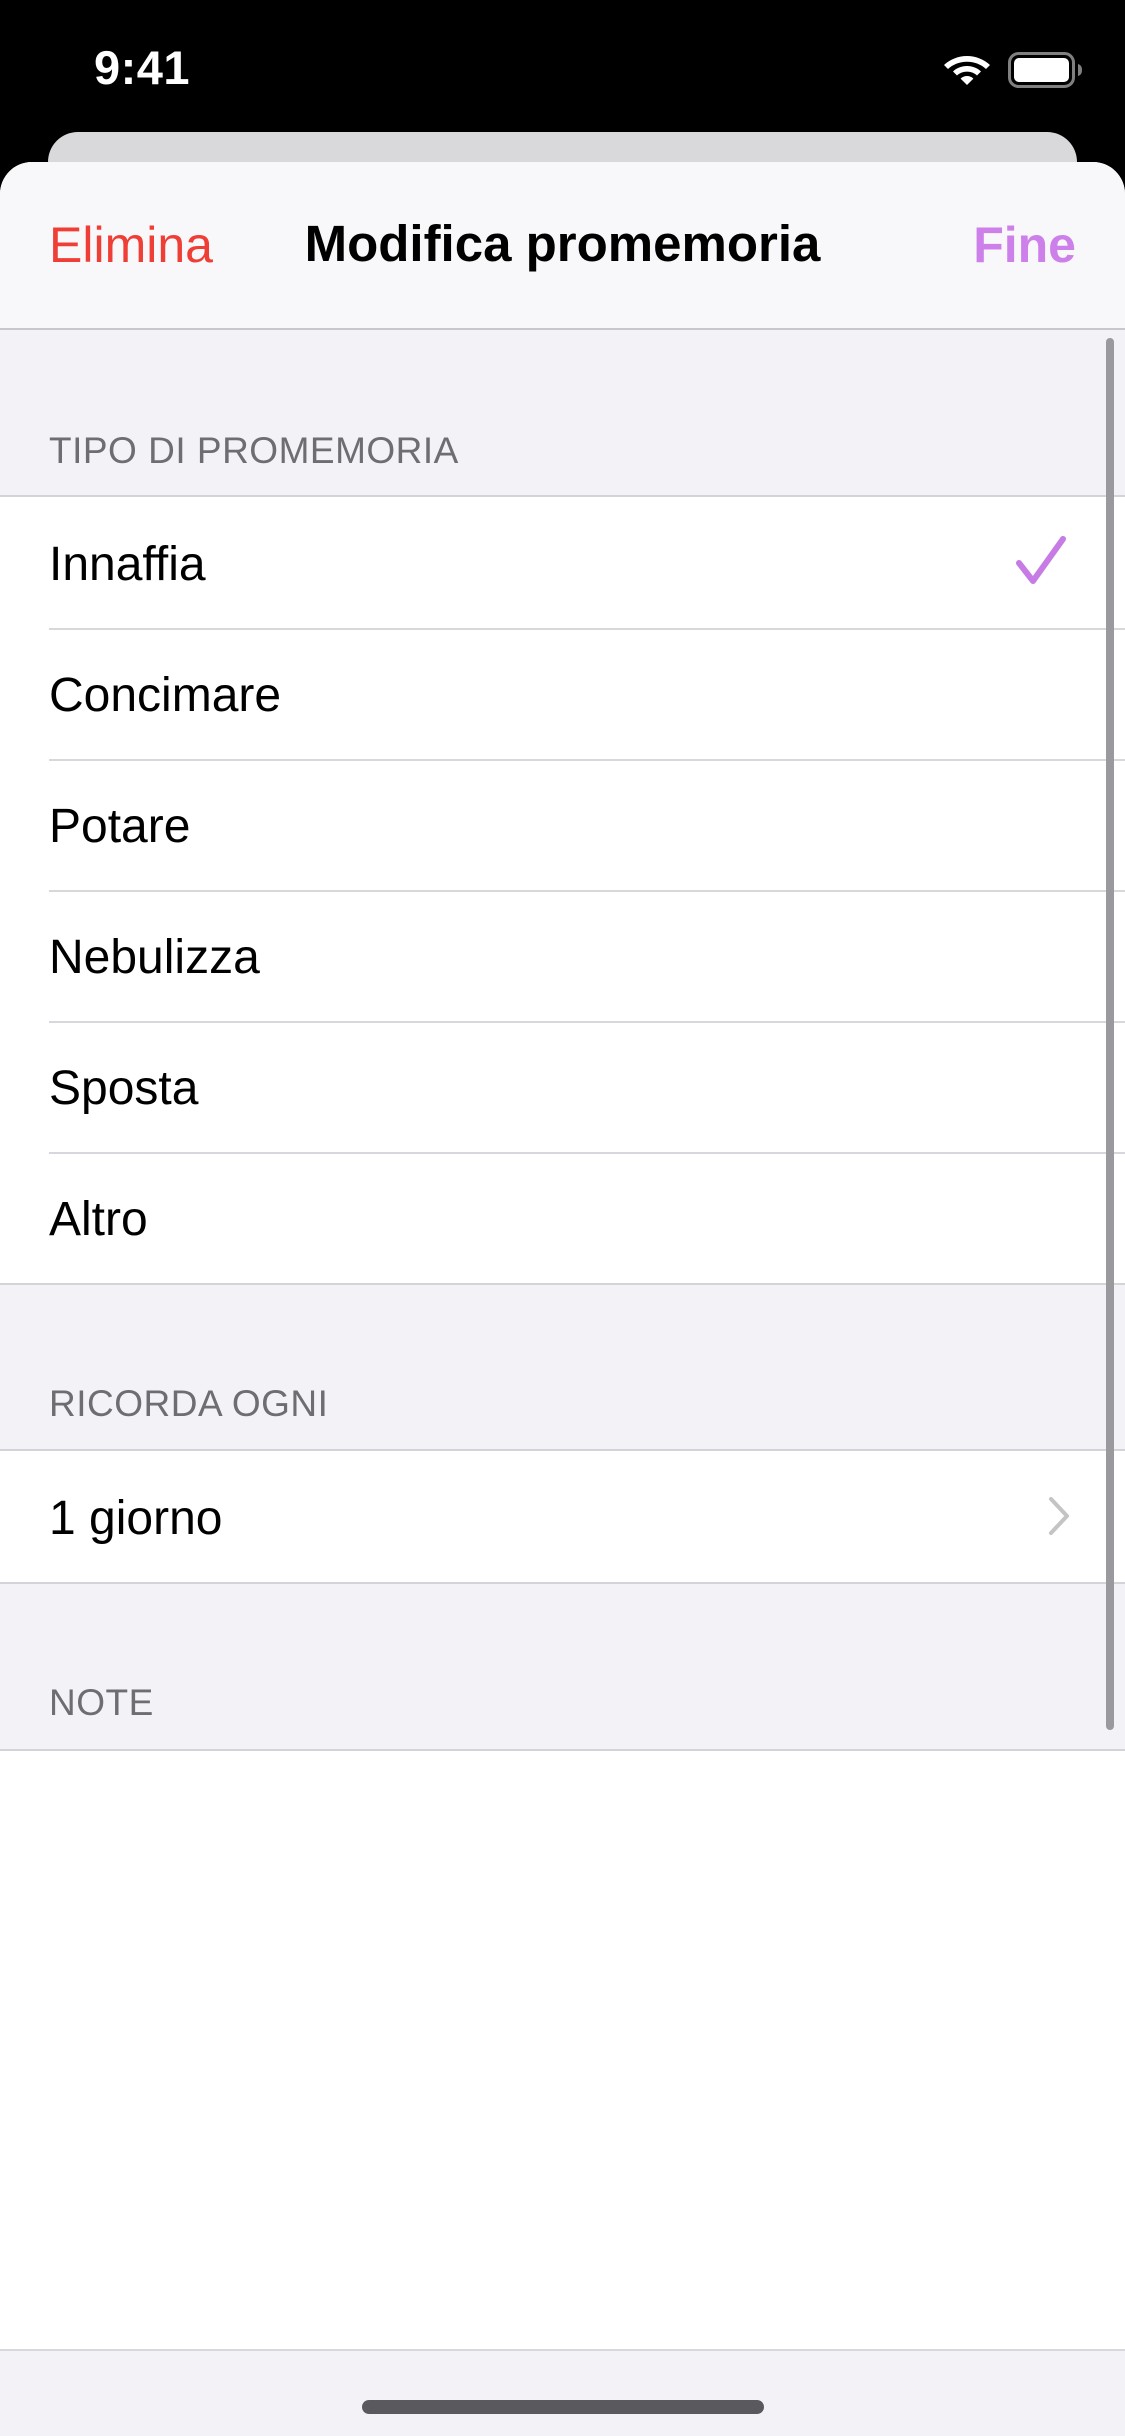 The image size is (1125, 2436). What do you see at coordinates (154, 957) in the screenshot?
I see `list-item-label: Nebulizza` at bounding box center [154, 957].